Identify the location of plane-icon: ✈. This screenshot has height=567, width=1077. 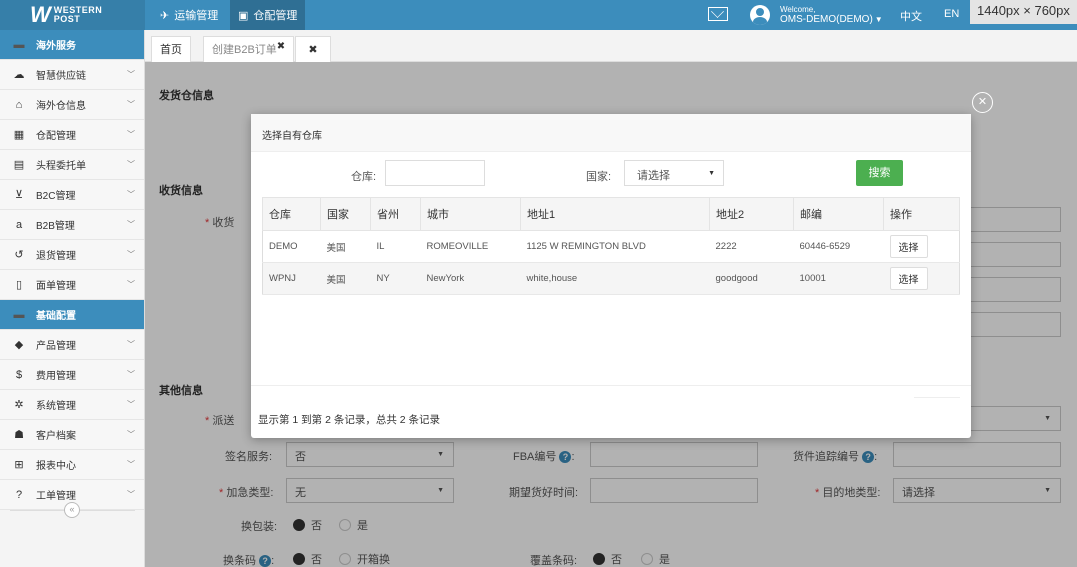
(165, 15).